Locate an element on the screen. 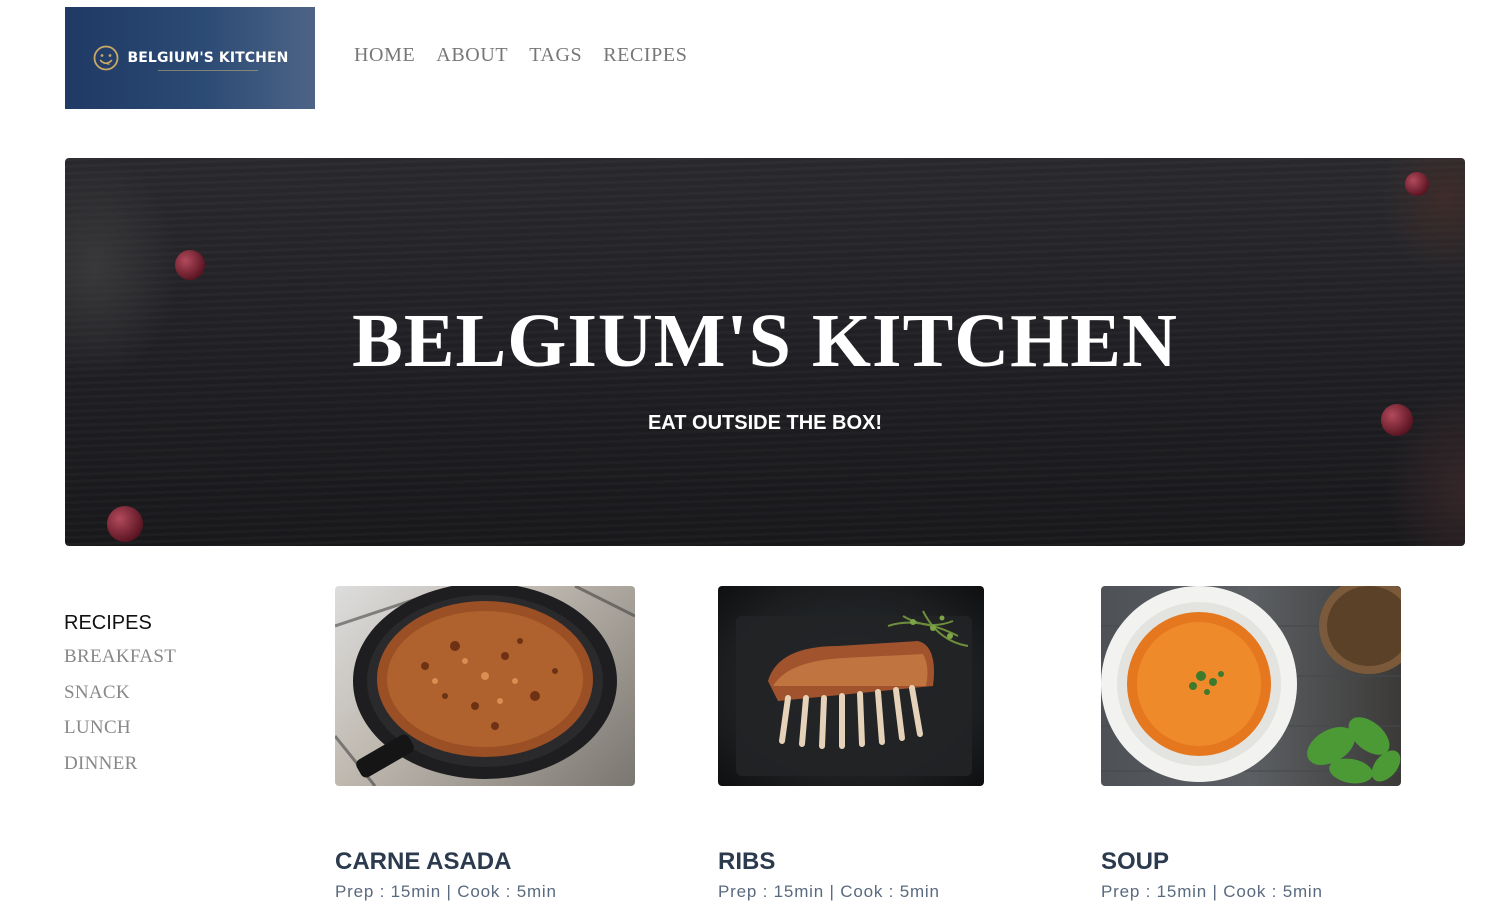 The height and width of the screenshot is (908, 1503). nav-link-recipes: RECIPES is located at coordinates (645, 55).